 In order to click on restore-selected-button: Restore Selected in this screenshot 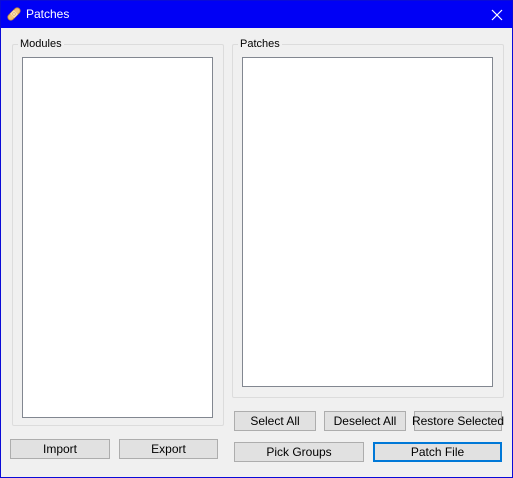, I will do `click(458, 421)`.